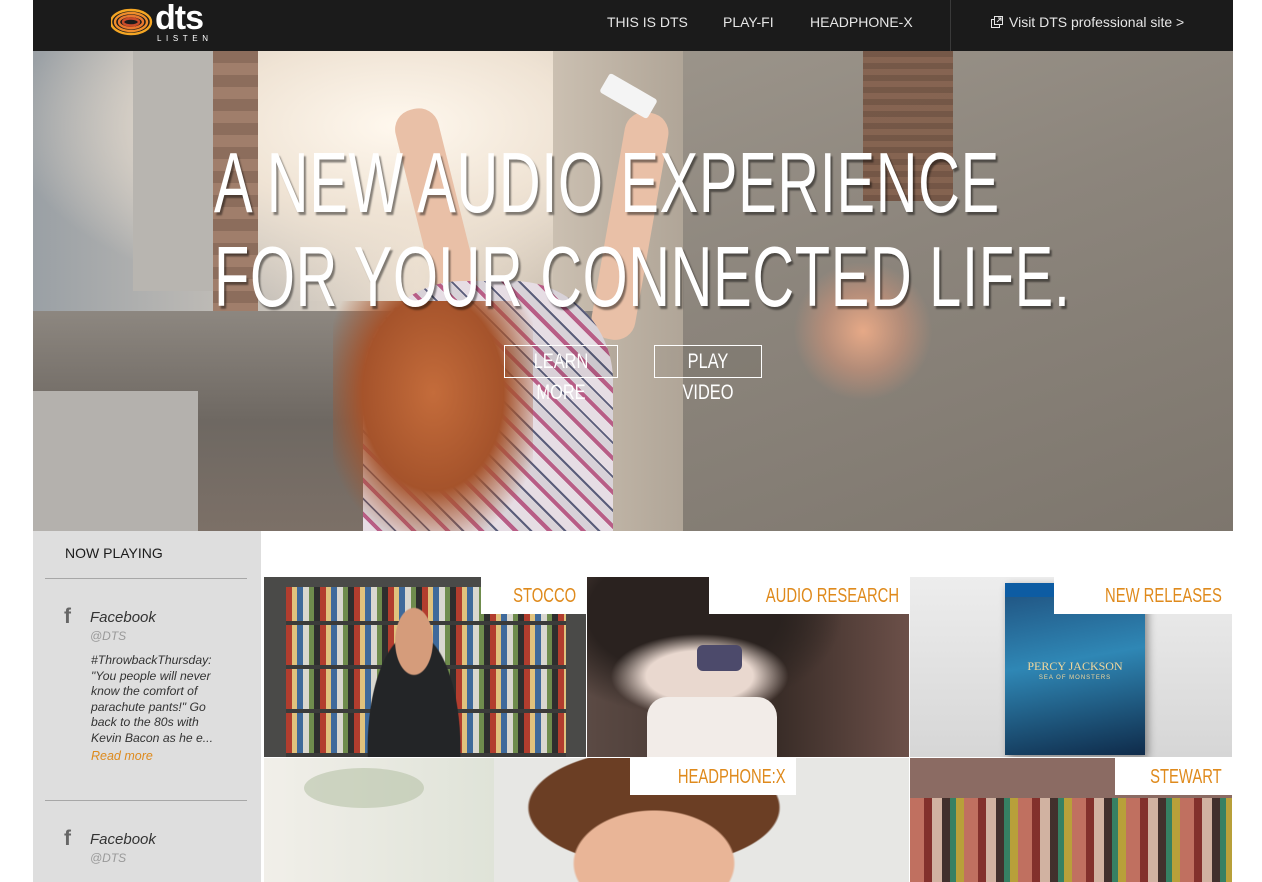  What do you see at coordinates (122, 756) in the screenshot?
I see `read-more-link: Read more` at bounding box center [122, 756].